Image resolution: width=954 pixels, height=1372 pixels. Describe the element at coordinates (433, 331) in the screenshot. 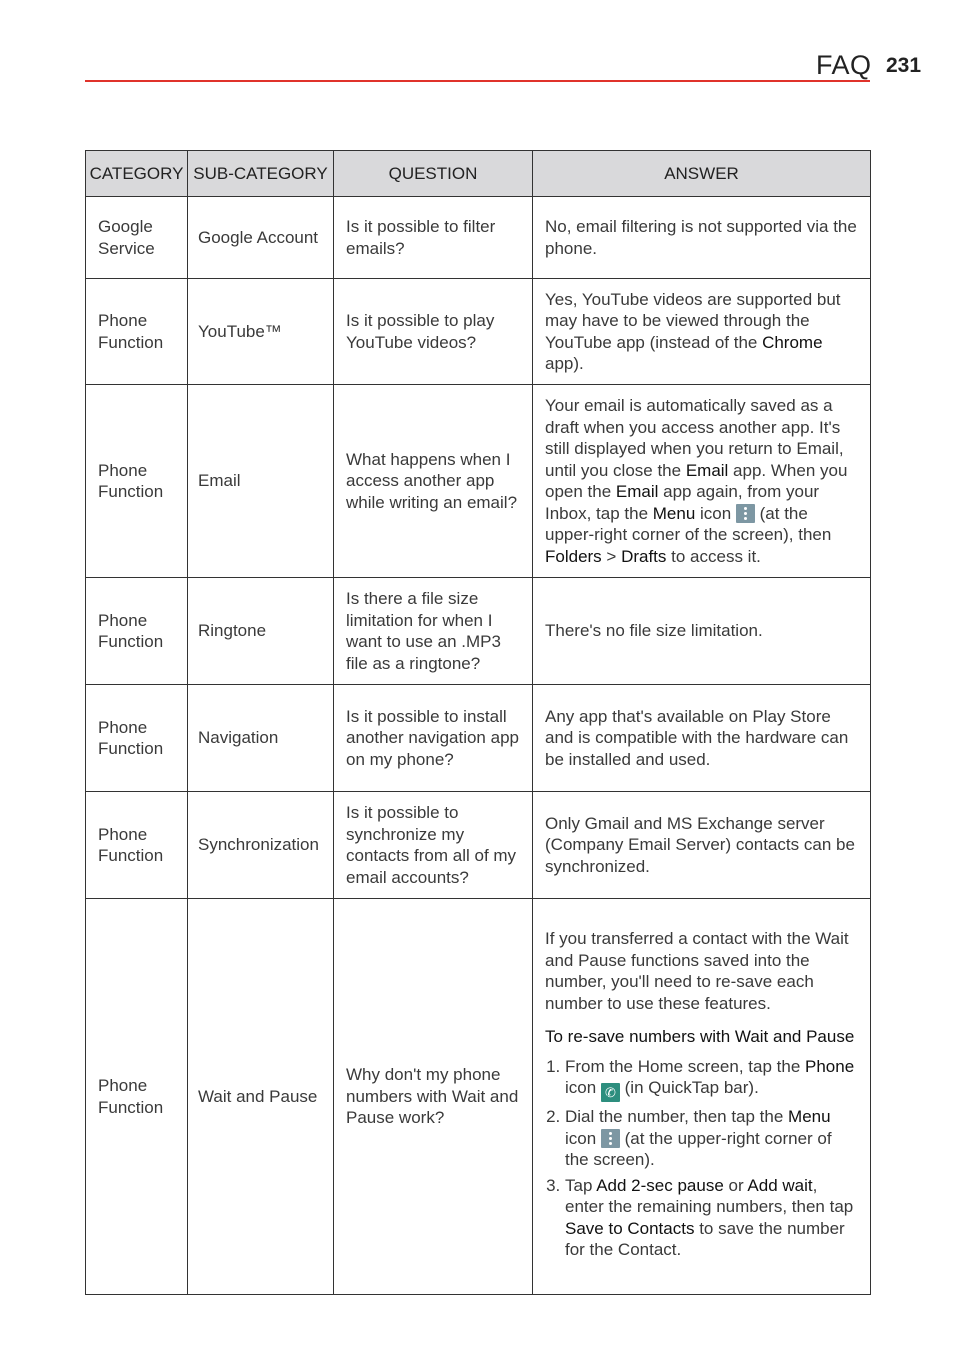

I see `question-cell: Is it possible to play YouTube videos?` at that location.